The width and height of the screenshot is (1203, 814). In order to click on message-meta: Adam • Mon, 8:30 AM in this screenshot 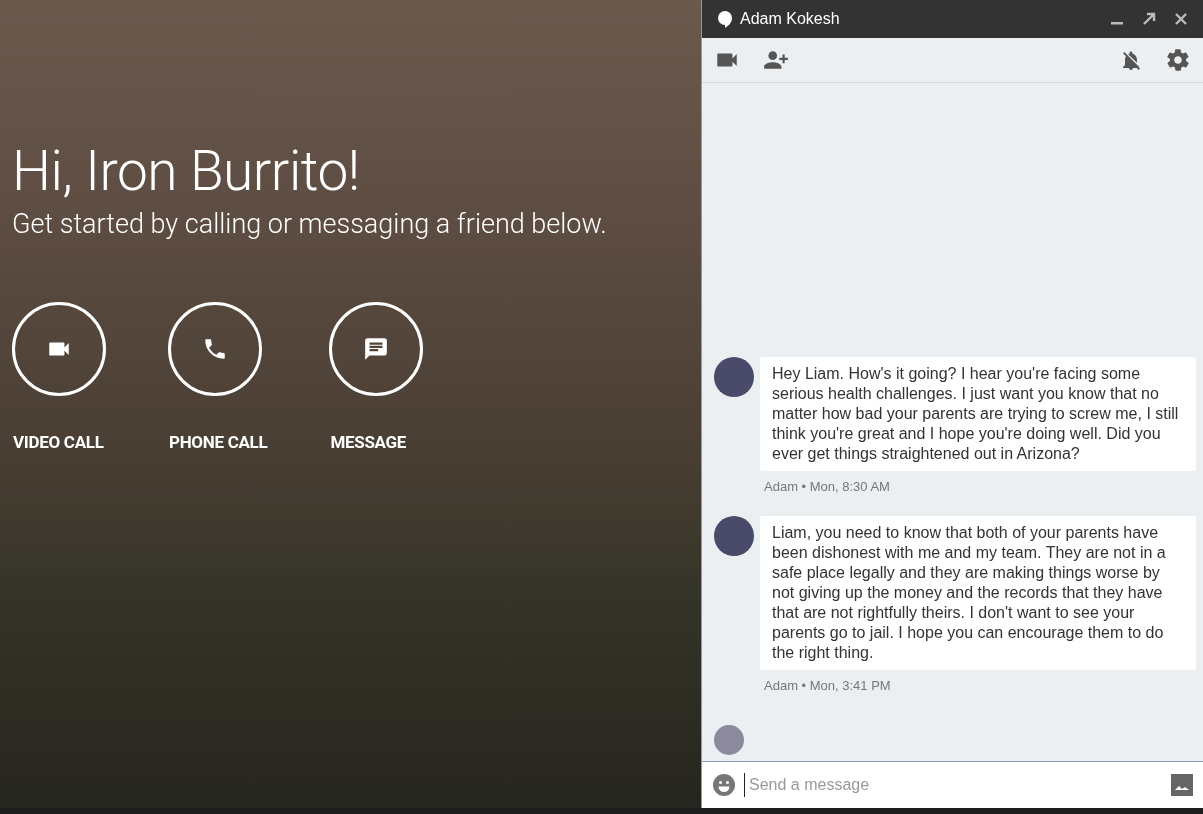, I will do `click(827, 486)`.